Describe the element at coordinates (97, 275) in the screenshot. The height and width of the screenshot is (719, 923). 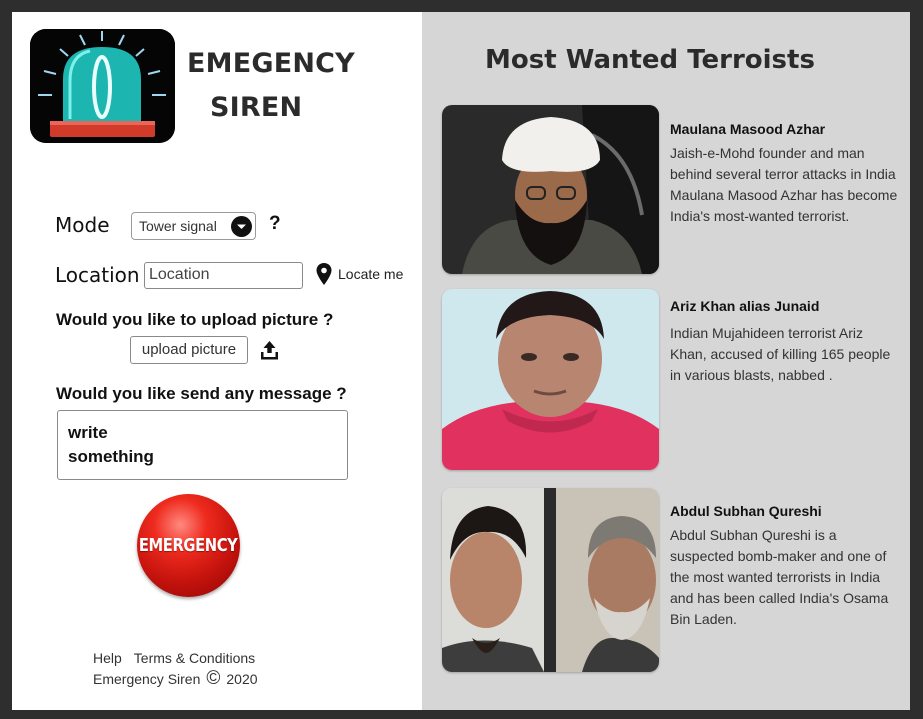
I see `location-label: Location` at that location.